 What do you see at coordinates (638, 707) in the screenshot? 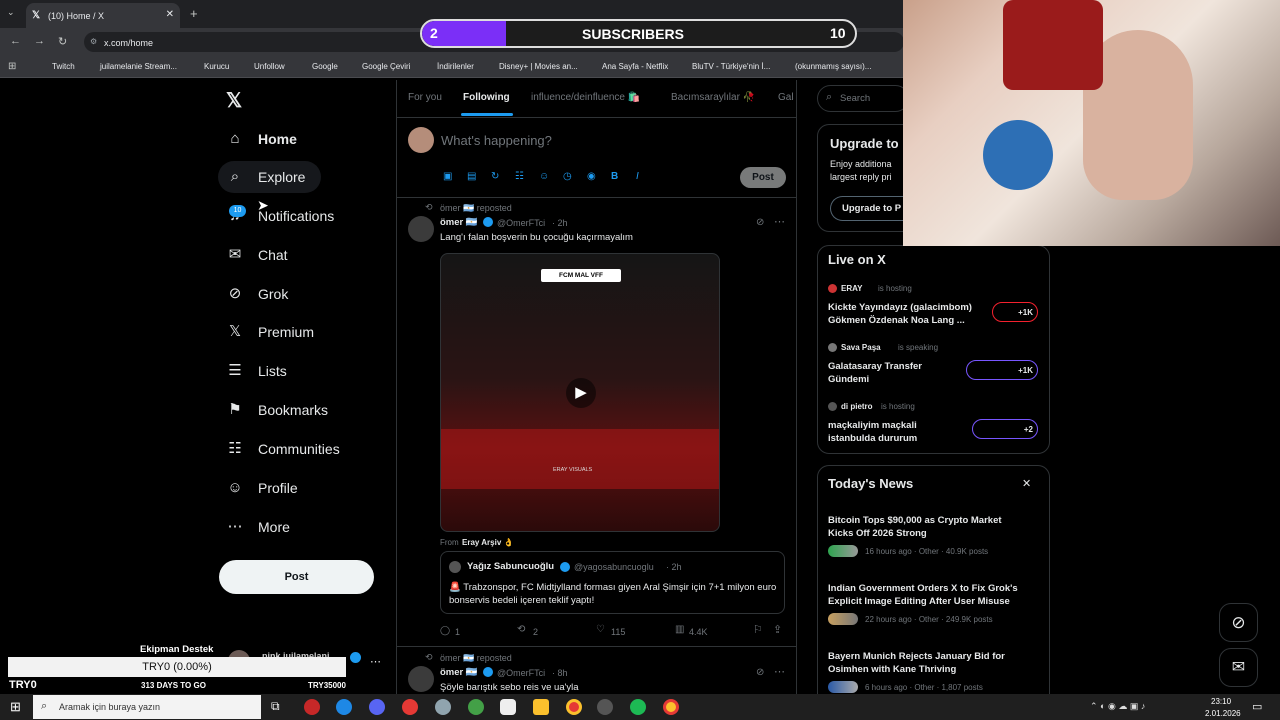
I see `spotify-icon` at bounding box center [638, 707].